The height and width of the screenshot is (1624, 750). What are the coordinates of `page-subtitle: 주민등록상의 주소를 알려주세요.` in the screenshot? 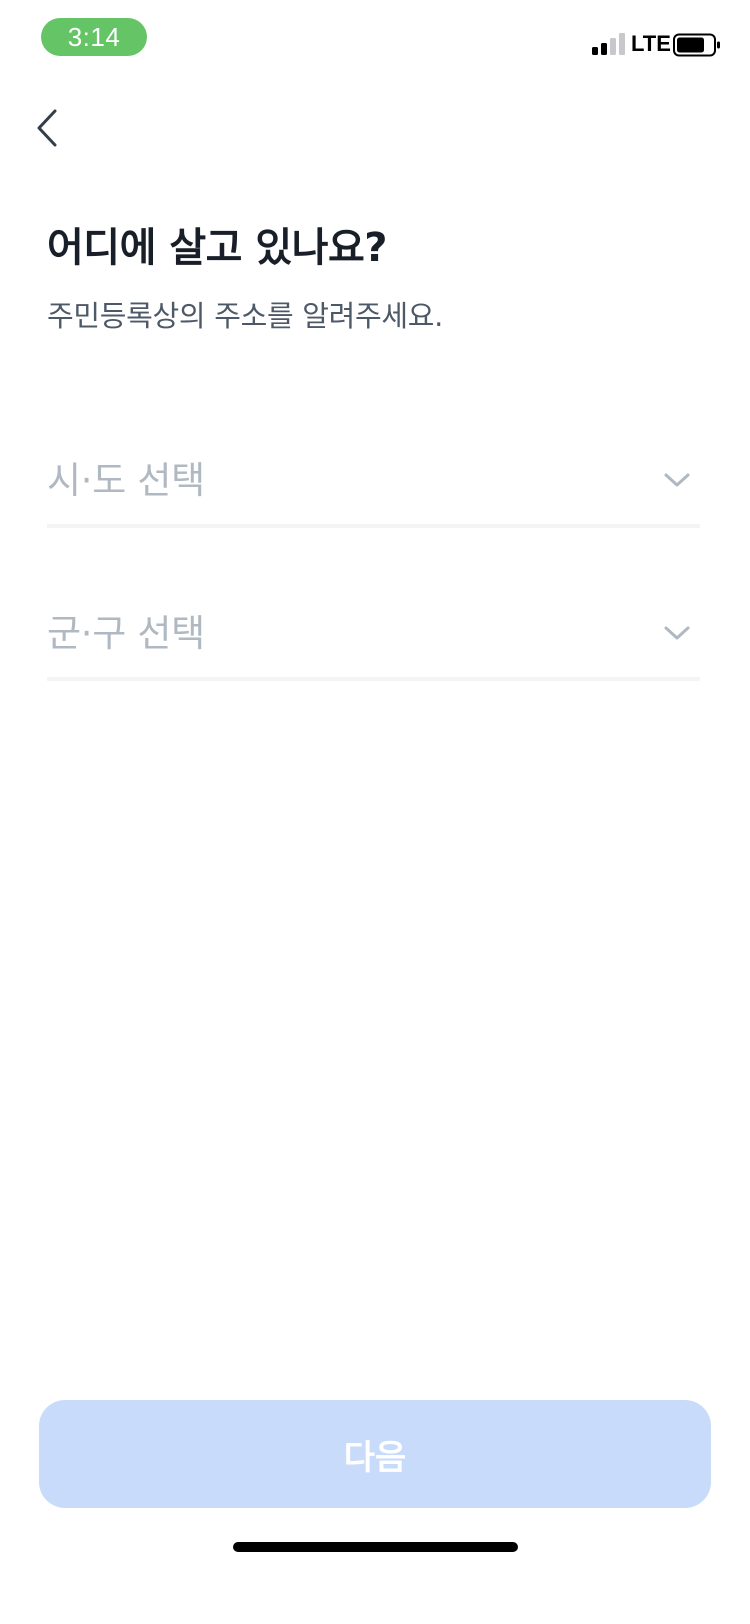 It's located at (245, 316).